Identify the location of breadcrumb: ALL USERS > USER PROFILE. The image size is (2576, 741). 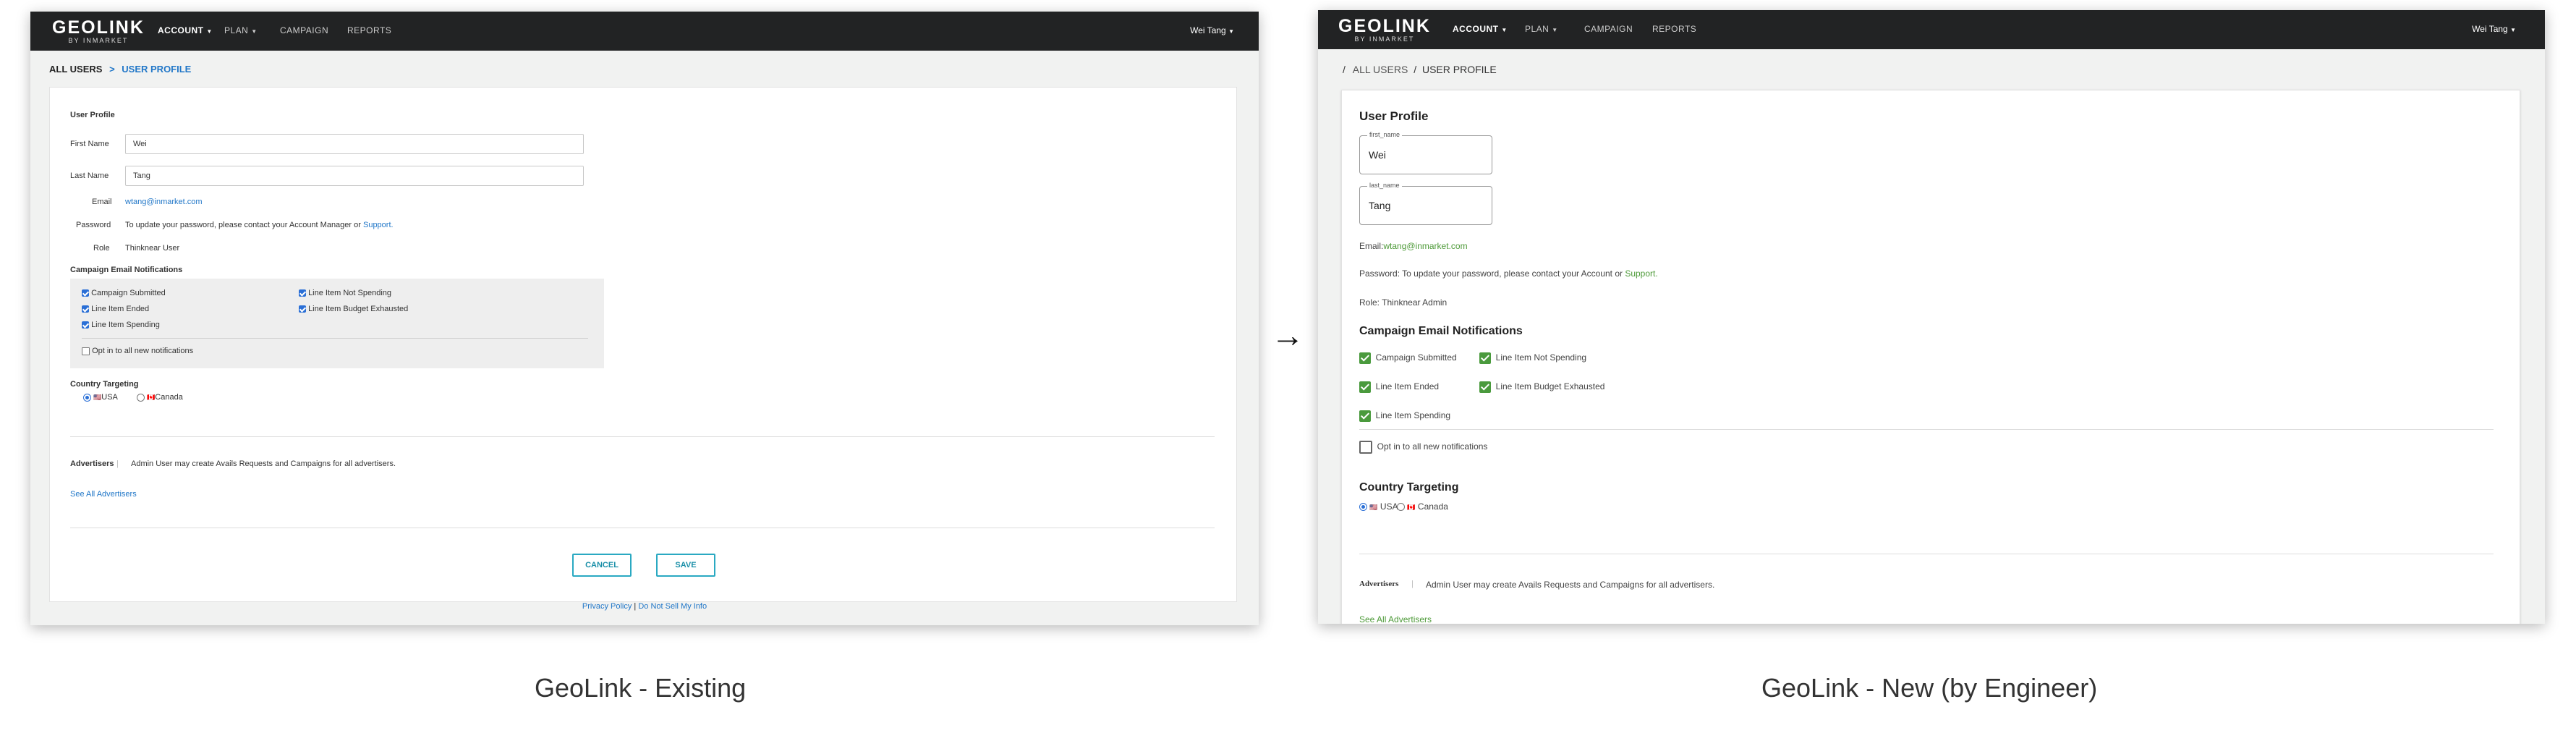
(120, 69).